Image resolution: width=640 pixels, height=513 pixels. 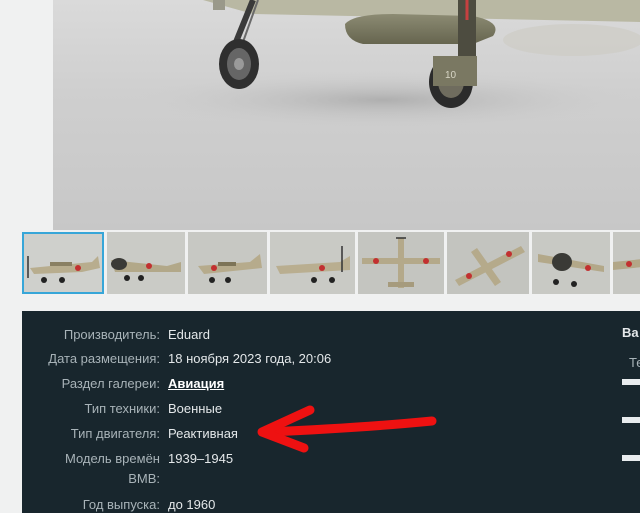 I want to click on spec-label: Модель времён ВМВ:, so click(x=95, y=469).